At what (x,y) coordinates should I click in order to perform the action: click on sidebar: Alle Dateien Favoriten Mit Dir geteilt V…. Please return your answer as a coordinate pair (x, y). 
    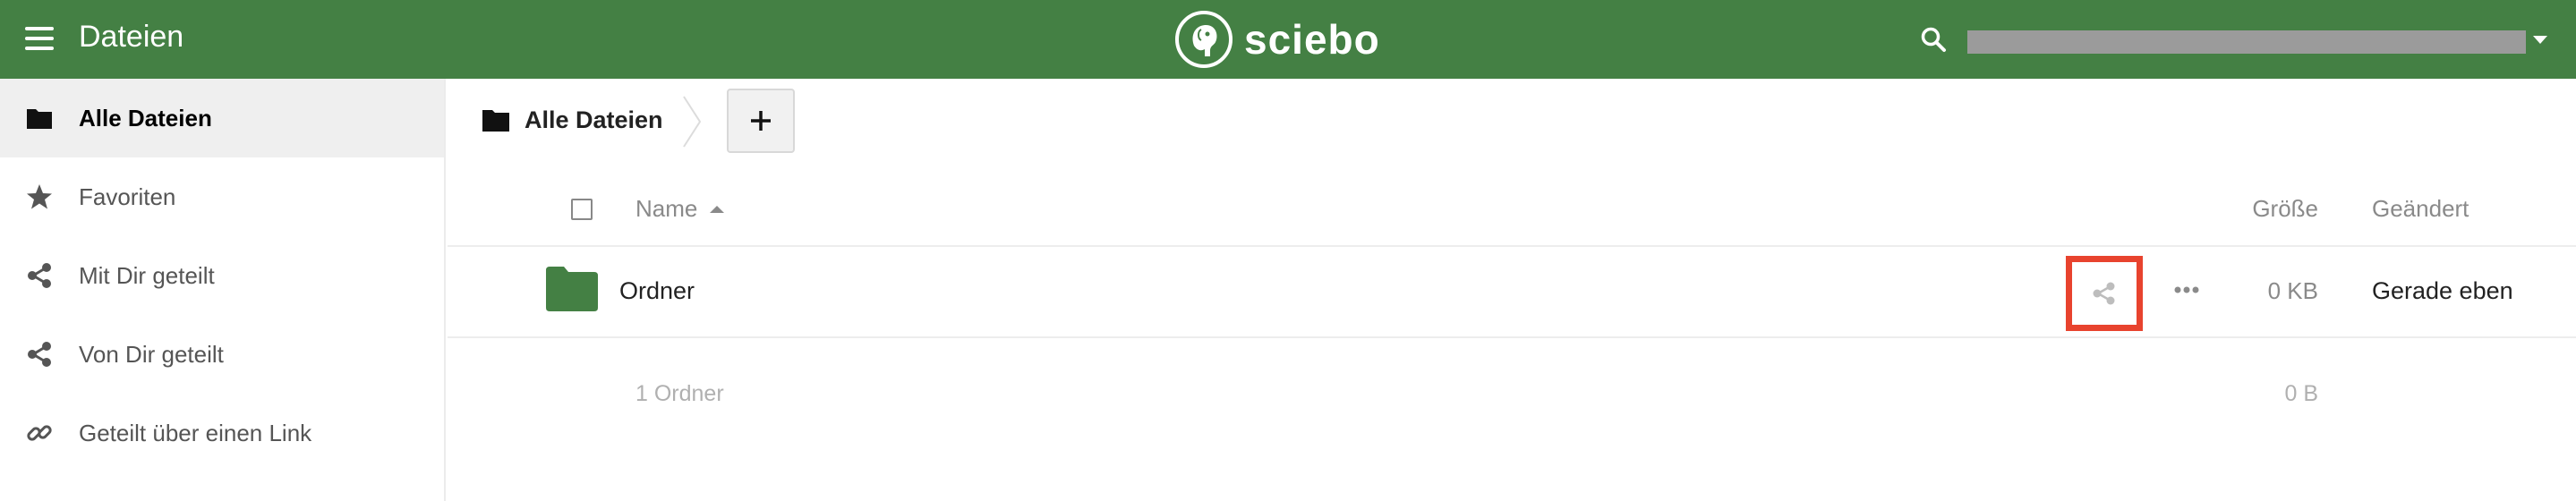
    Looking at the image, I should click on (223, 290).